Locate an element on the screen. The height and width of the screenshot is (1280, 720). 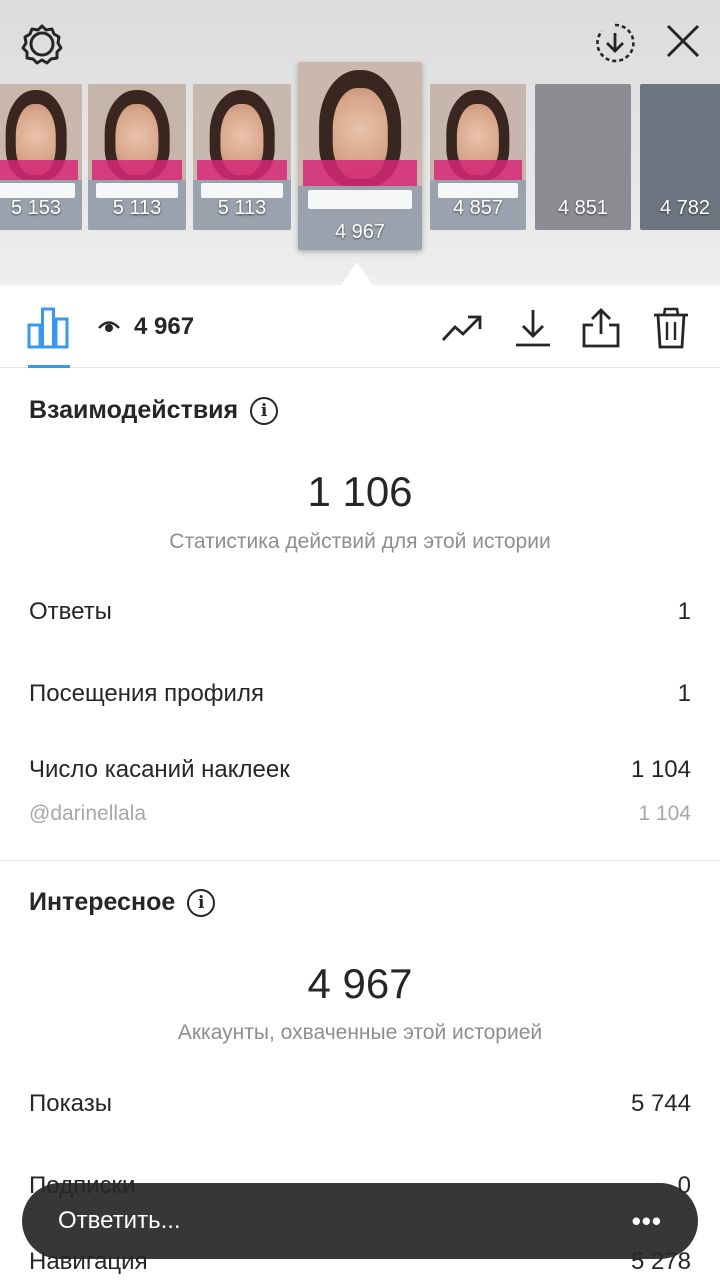
settings-icon is located at coordinates (42, 44).